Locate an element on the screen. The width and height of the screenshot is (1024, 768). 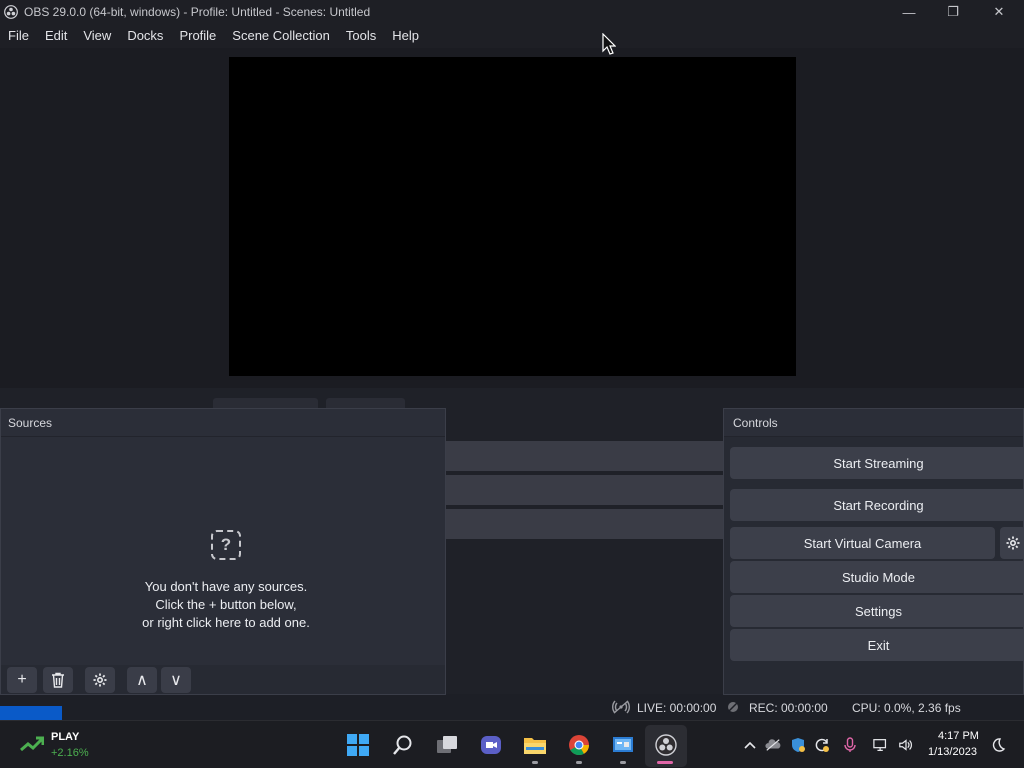
chrome-icon is located at coordinates (579, 745).